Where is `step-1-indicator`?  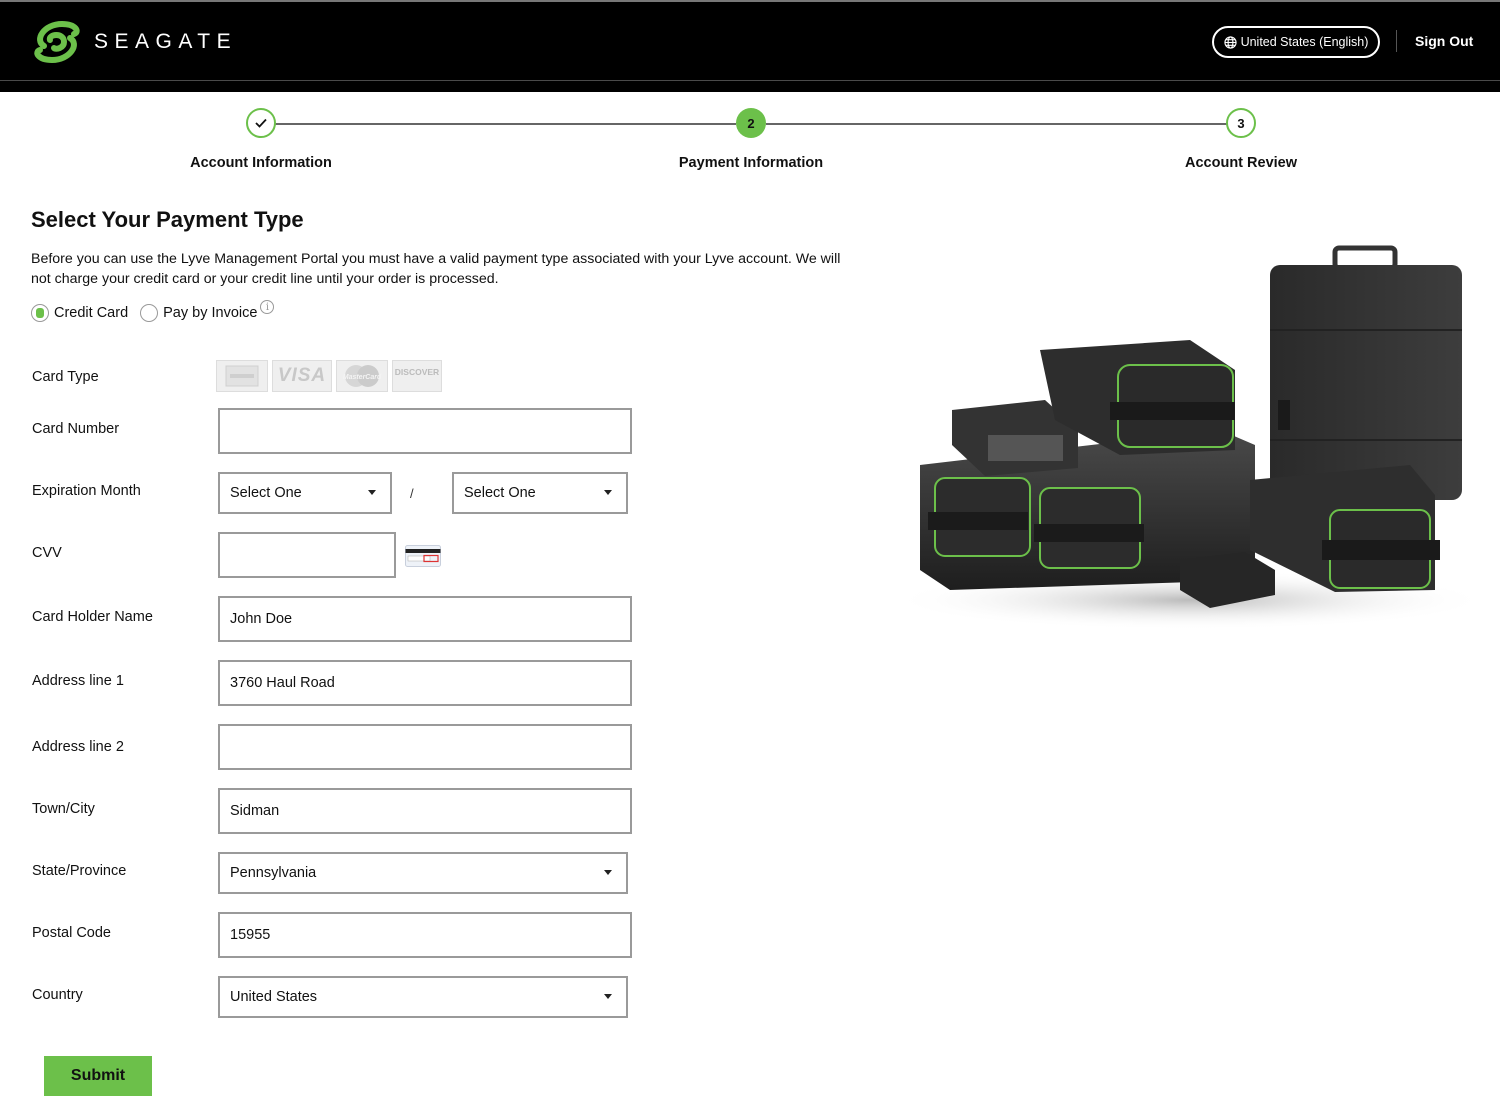
step-1-indicator is located at coordinates (261, 123).